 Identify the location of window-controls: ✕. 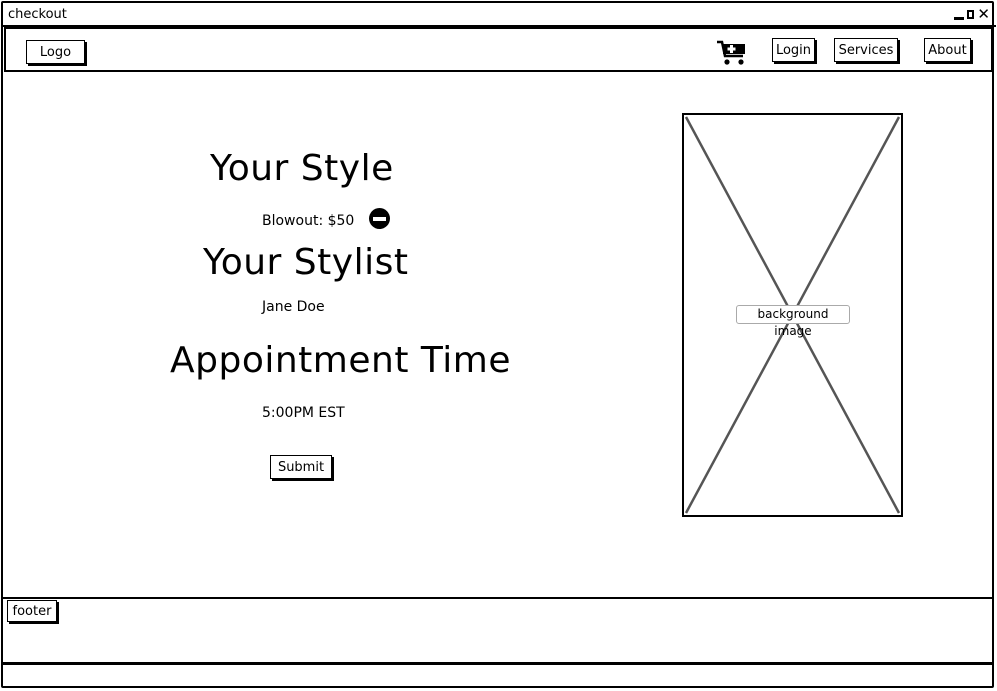
(972, 14).